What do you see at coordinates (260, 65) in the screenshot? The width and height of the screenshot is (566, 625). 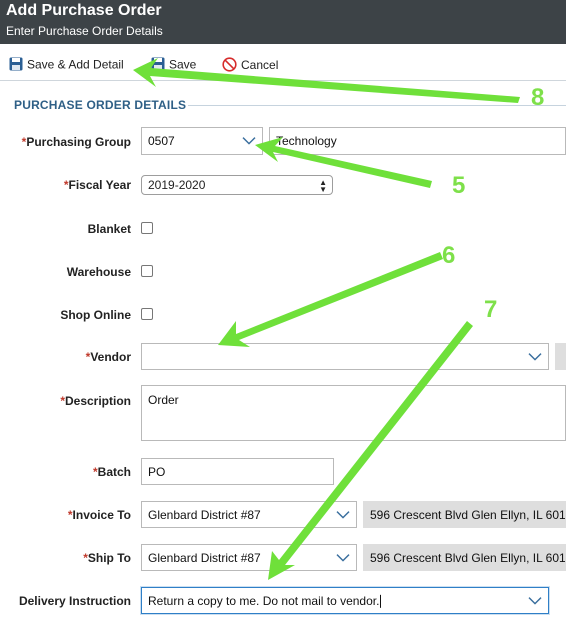 I see `cancel-label: Cancel` at bounding box center [260, 65].